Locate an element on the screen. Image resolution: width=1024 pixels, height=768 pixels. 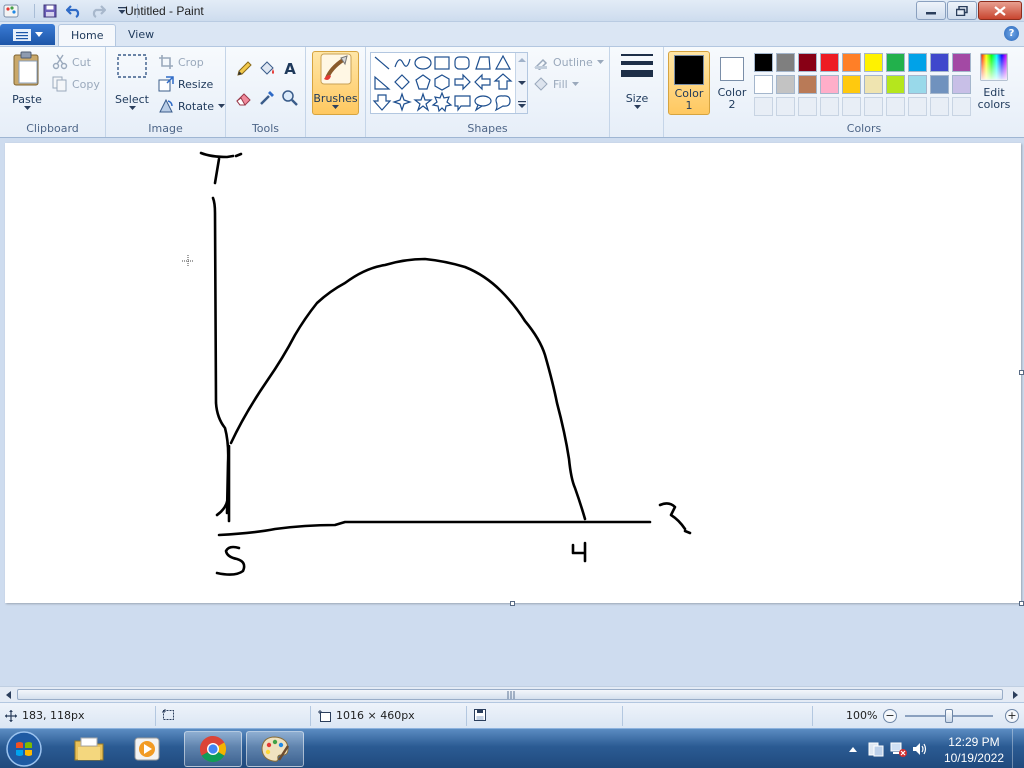
show-desktop-button is located at coordinates (1018, 748).